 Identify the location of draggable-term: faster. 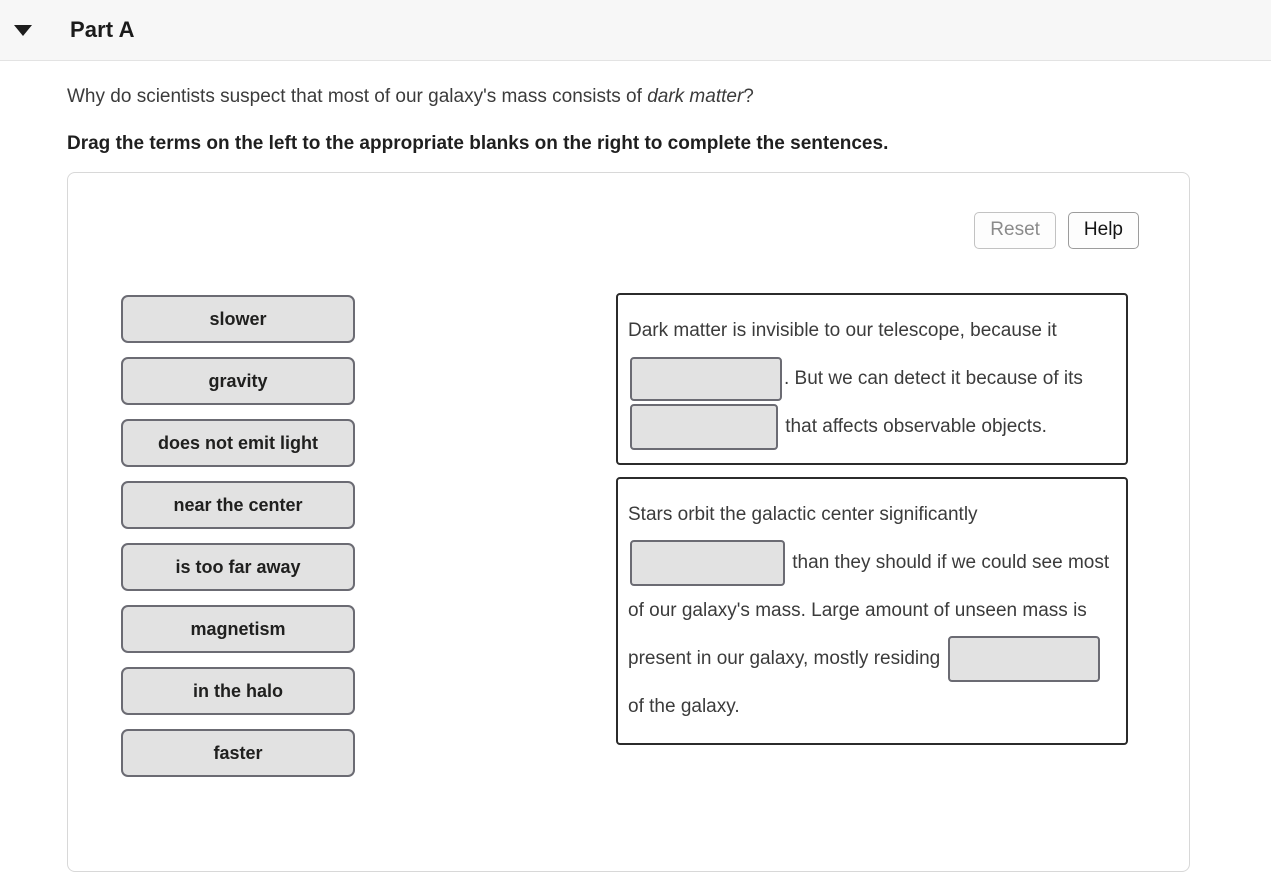
(238, 753).